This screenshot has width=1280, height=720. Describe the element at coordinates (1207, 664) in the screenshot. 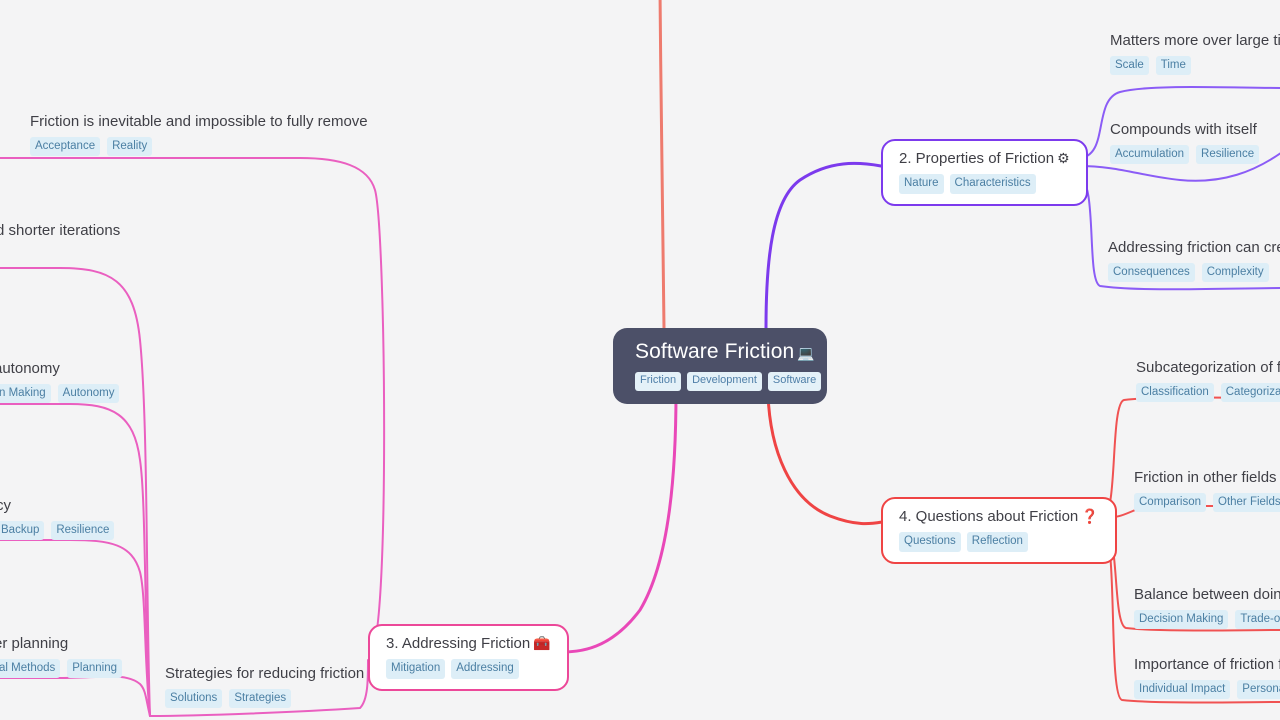

I see `leaf-title: Importance of friction fo` at that location.